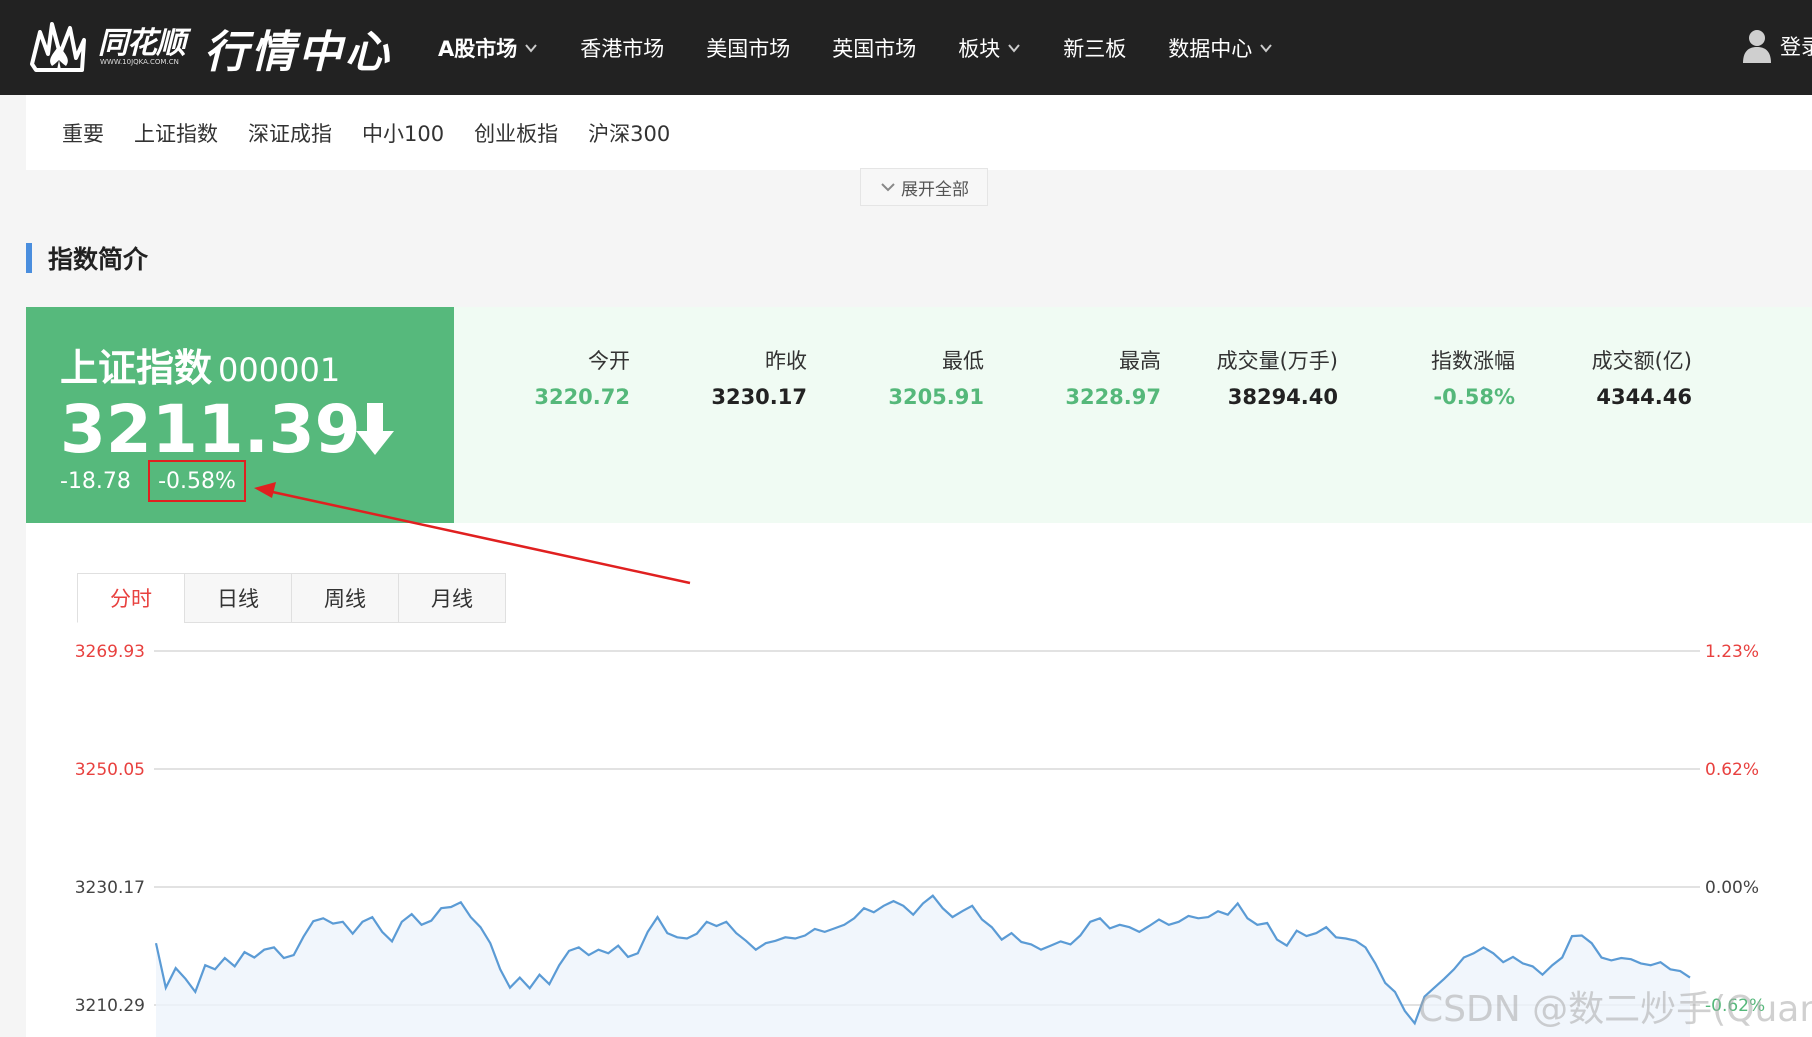 This screenshot has height=1037, width=1812. What do you see at coordinates (110, 652) in the screenshot?
I see `y-tick-left: 3269.93` at bounding box center [110, 652].